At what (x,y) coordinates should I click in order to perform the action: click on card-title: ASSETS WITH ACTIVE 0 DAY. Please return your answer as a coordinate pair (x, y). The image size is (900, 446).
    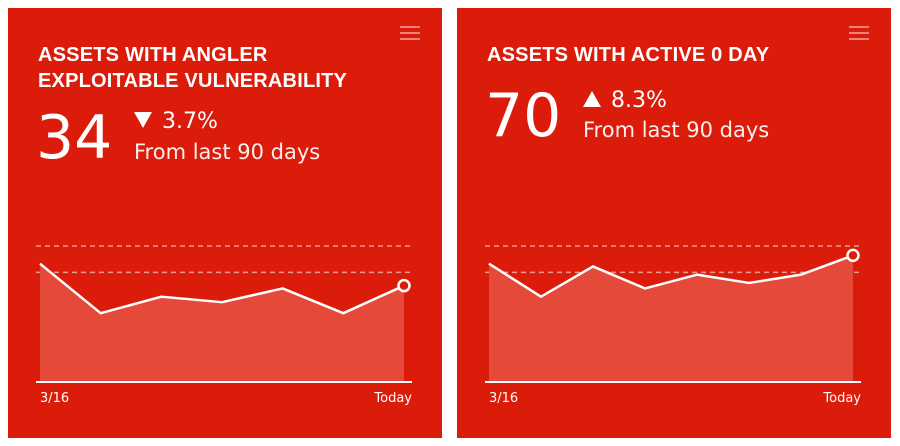
    Looking at the image, I should click on (628, 55).